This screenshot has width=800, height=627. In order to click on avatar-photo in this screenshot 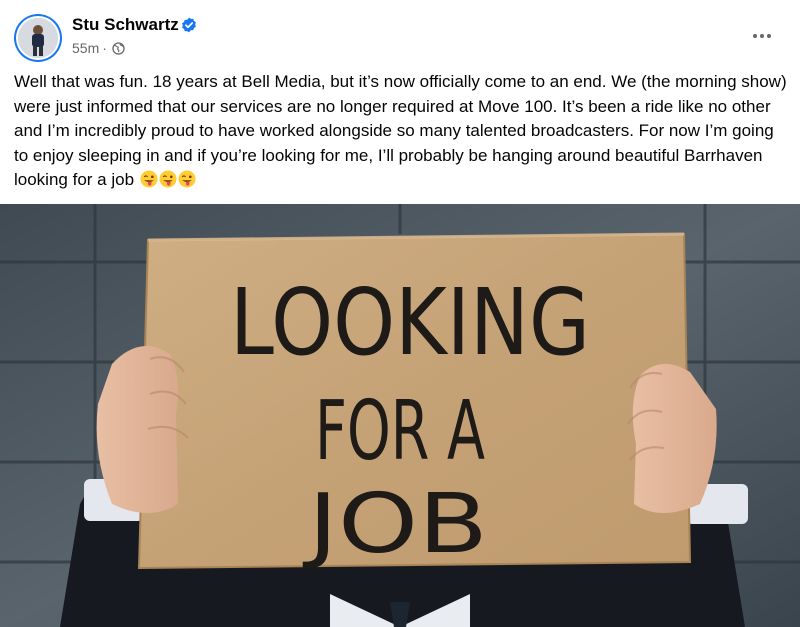, I will do `click(38, 38)`.